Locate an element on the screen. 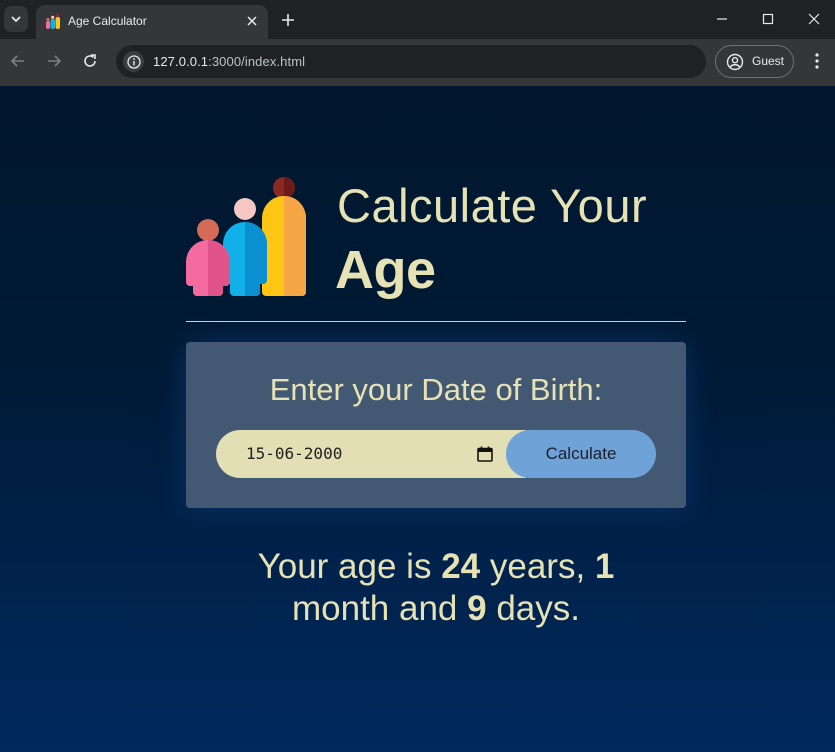 This screenshot has width=835, height=752. browser-toolbar: 127.0.0.1:3000/index.html Guest is located at coordinates (417, 62).